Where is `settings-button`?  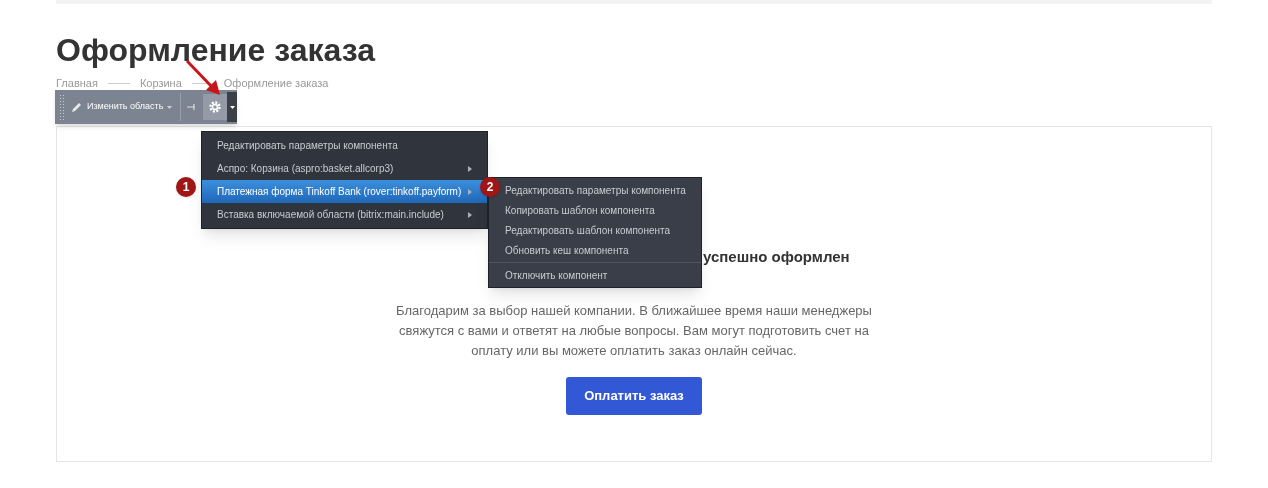 settings-button is located at coordinates (215, 107).